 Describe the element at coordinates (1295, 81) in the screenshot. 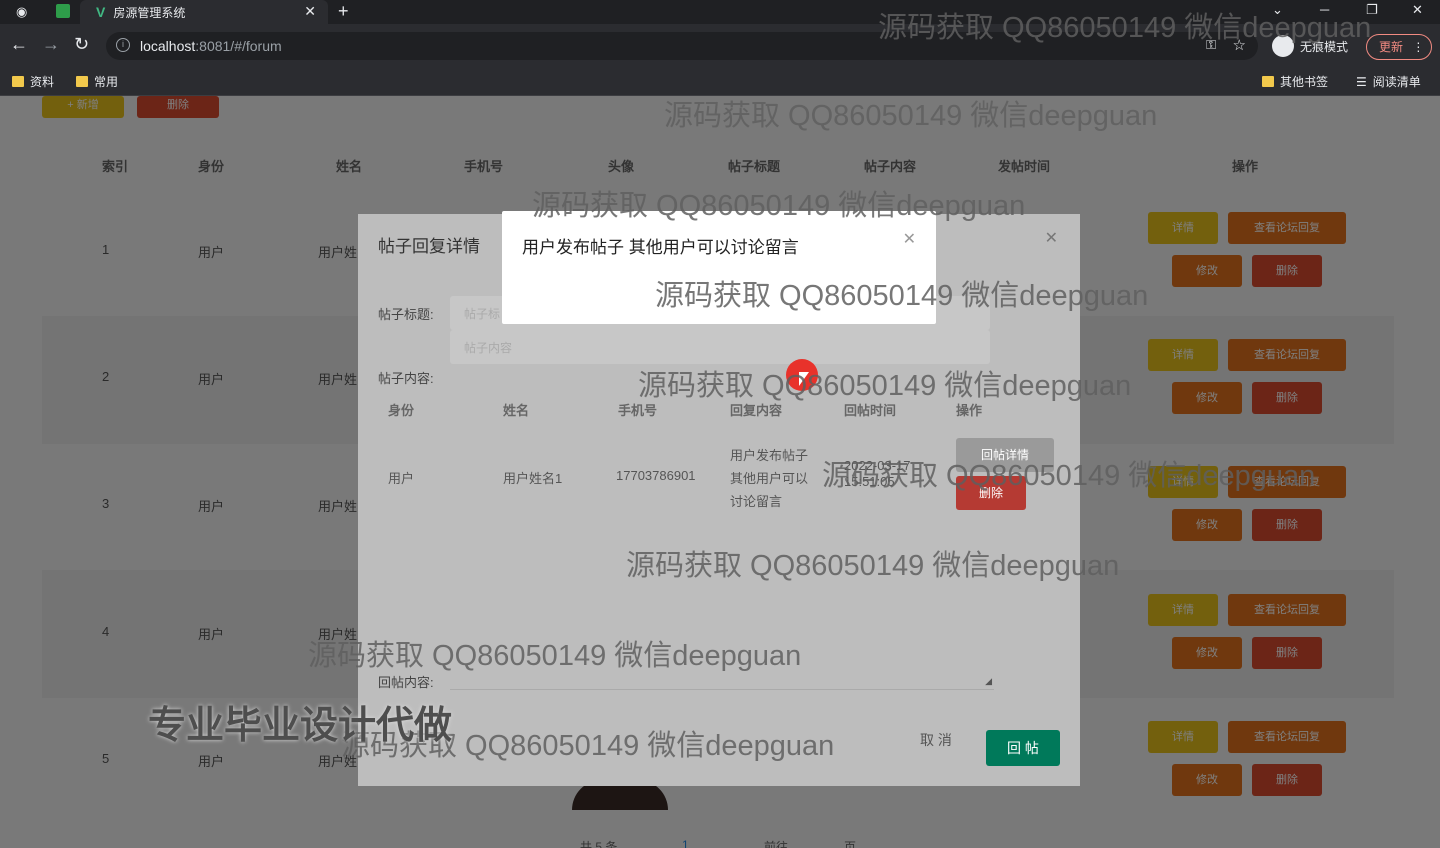

I see `bookmark-other: 其他书签` at that location.